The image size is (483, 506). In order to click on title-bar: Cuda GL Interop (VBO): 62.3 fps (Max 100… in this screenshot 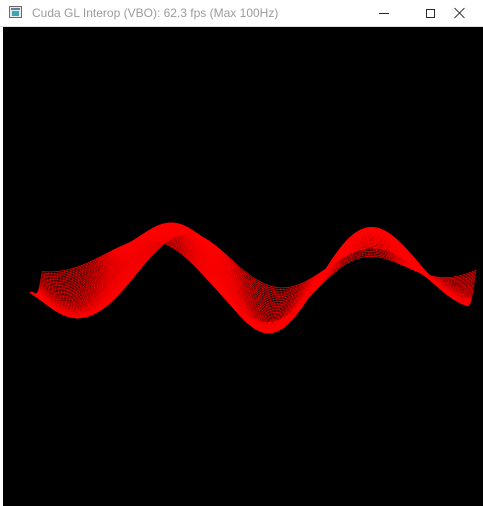, I will do `click(241, 13)`.